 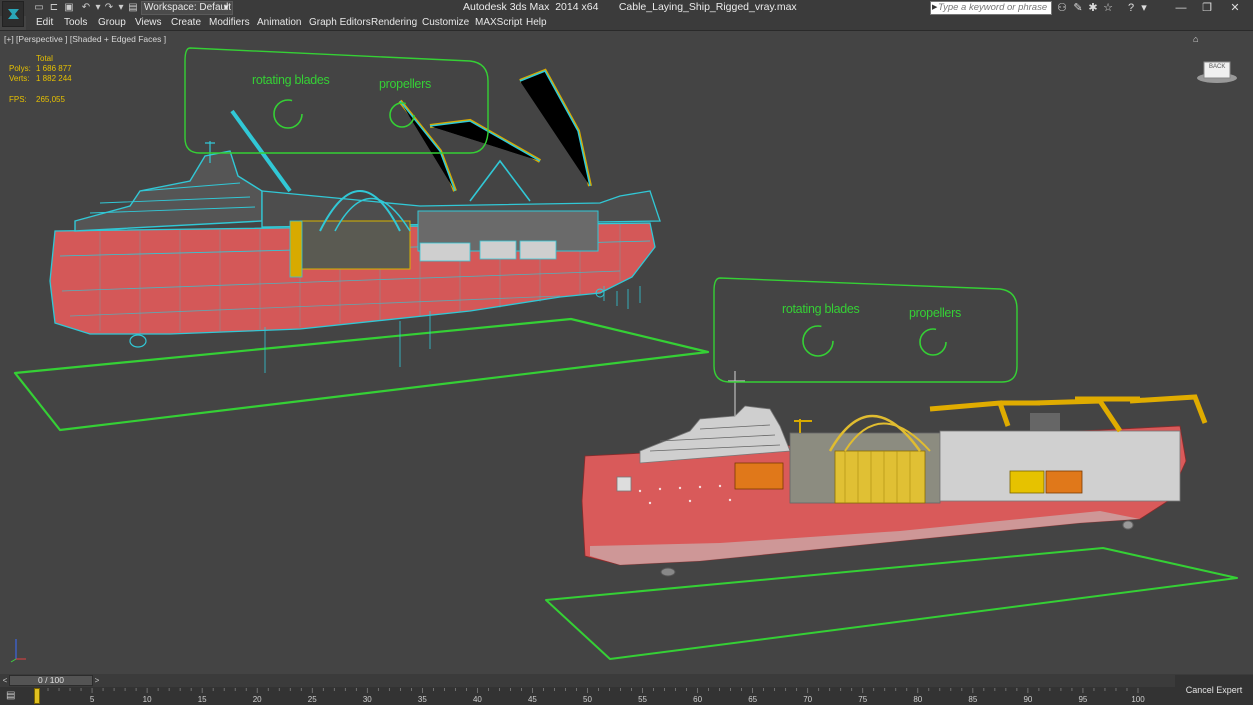 What do you see at coordinates (1197, 39) in the screenshot?
I see `viewcube-home-icon: ⌂` at bounding box center [1197, 39].